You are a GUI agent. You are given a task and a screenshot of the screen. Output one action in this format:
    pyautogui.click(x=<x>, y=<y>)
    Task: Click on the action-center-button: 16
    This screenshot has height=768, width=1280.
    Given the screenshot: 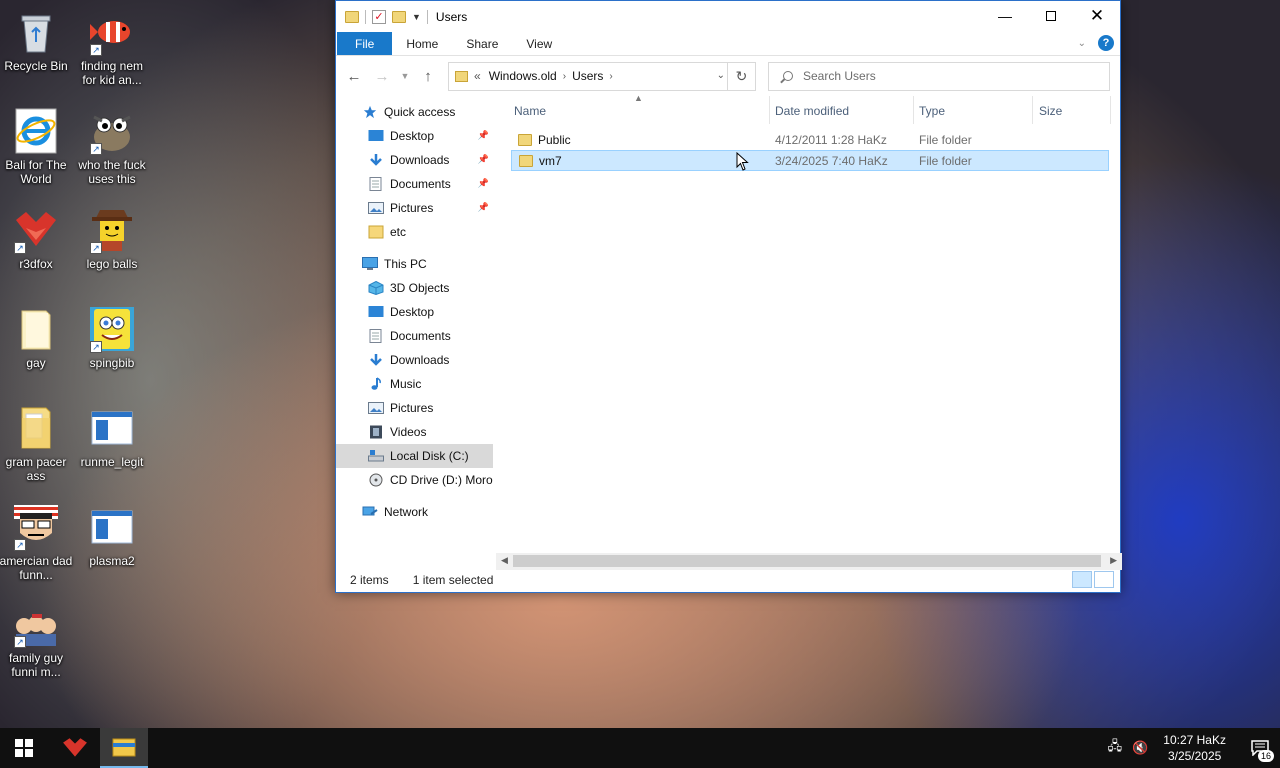 What is the action you would take?
    pyautogui.click(x=1260, y=748)
    